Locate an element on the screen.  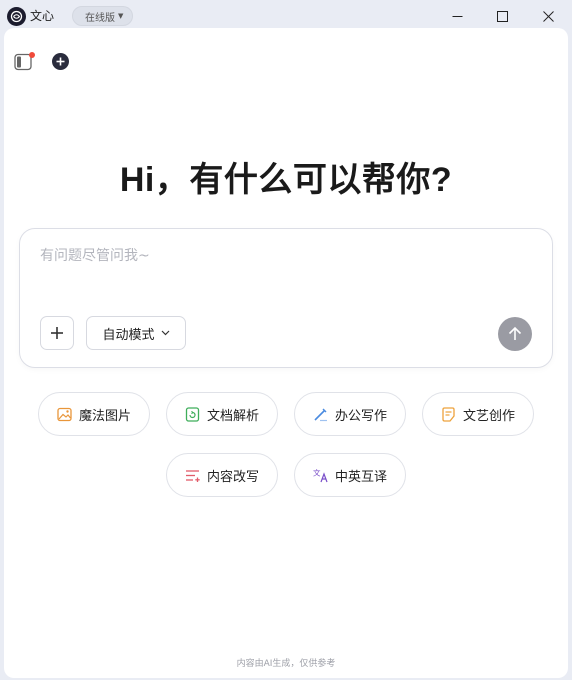
image-icon is located at coordinates (65, 414).